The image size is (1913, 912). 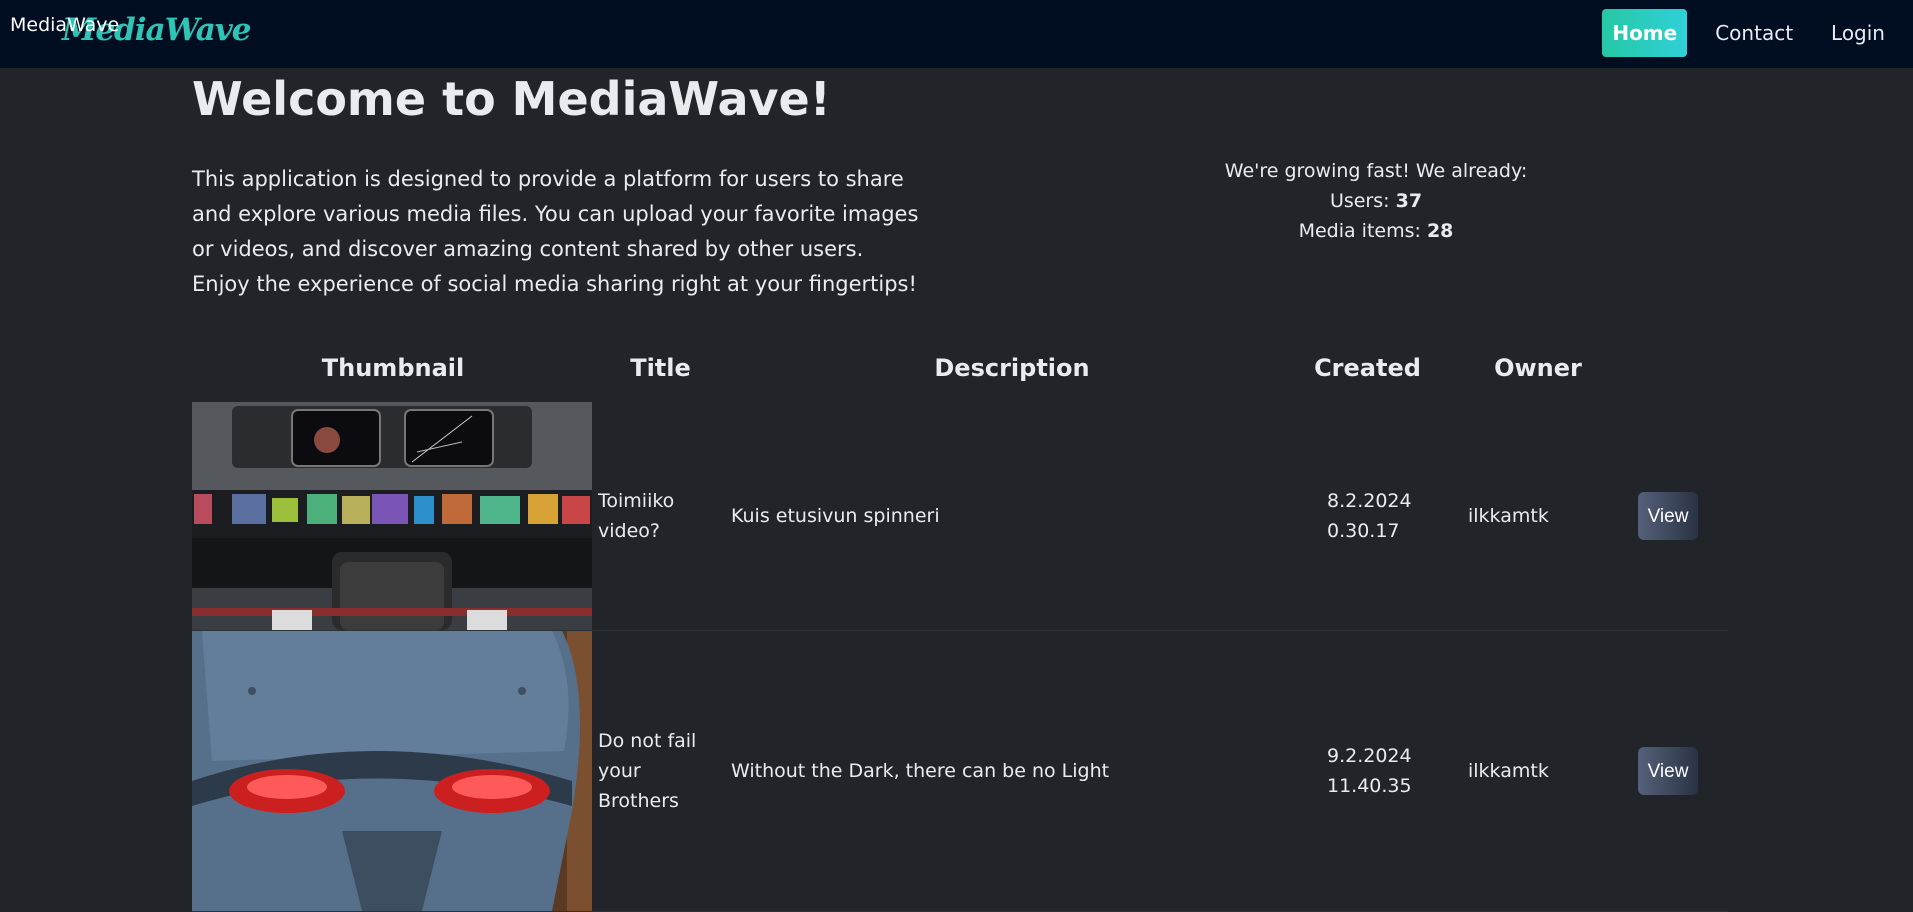 I want to click on navbar: MediaWave MediaWave Home Contact Login, so click(x=956, y=34).